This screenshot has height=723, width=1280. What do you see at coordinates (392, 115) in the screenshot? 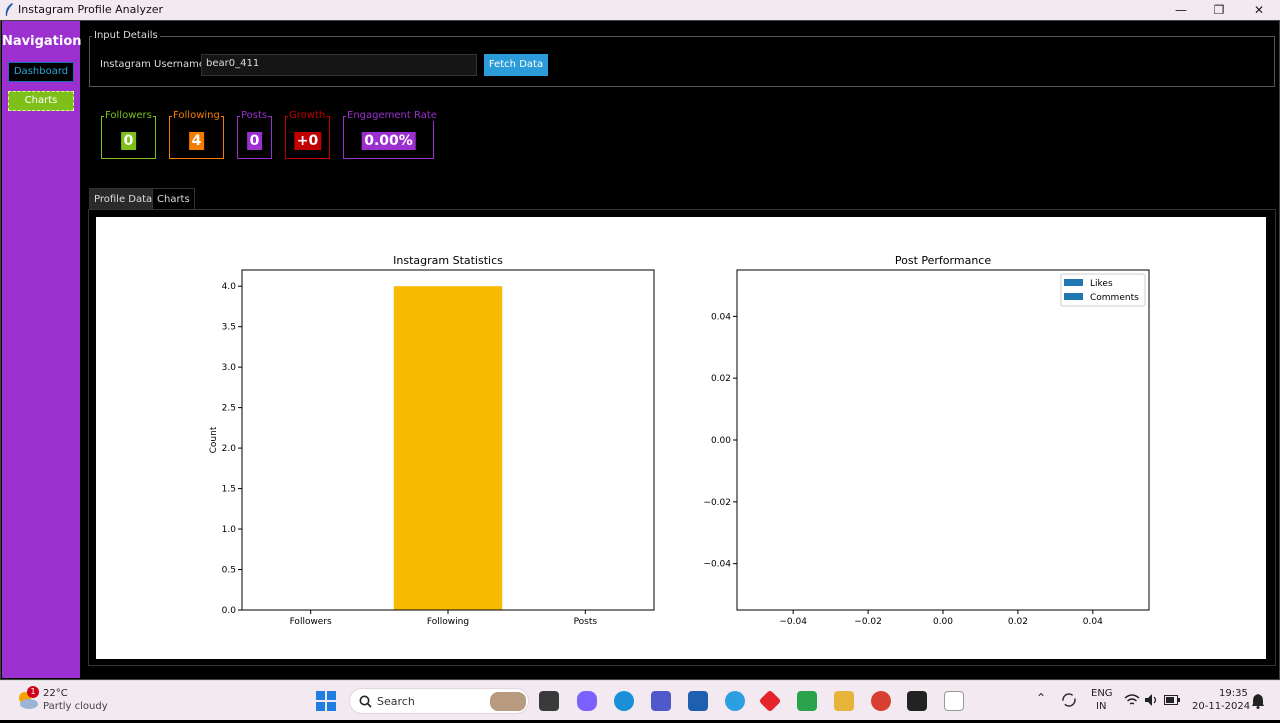
I see `stat-engagement-label: Engagement Rate` at bounding box center [392, 115].